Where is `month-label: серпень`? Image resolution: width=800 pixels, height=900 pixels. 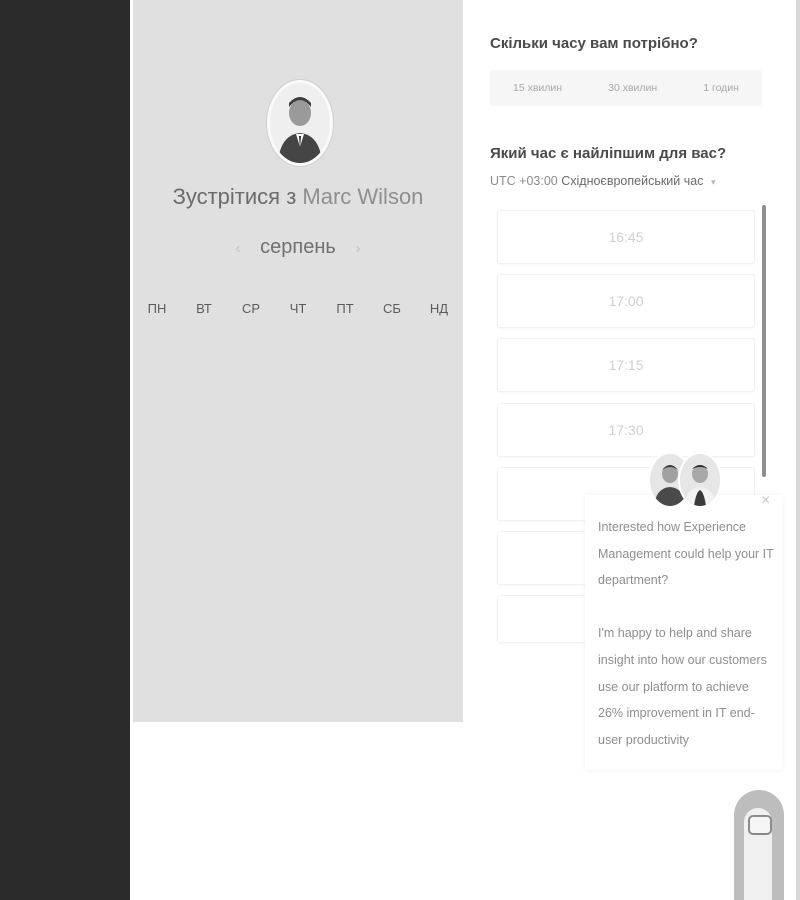 month-label: серпень is located at coordinates (298, 247).